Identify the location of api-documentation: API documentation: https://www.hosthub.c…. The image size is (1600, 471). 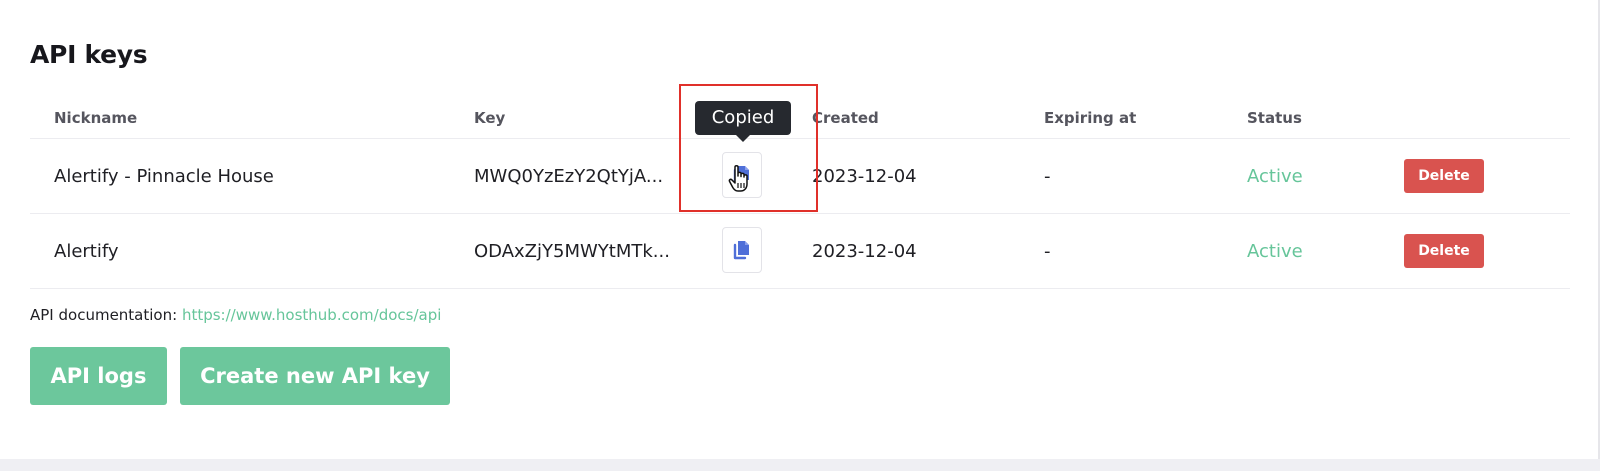
(235, 315).